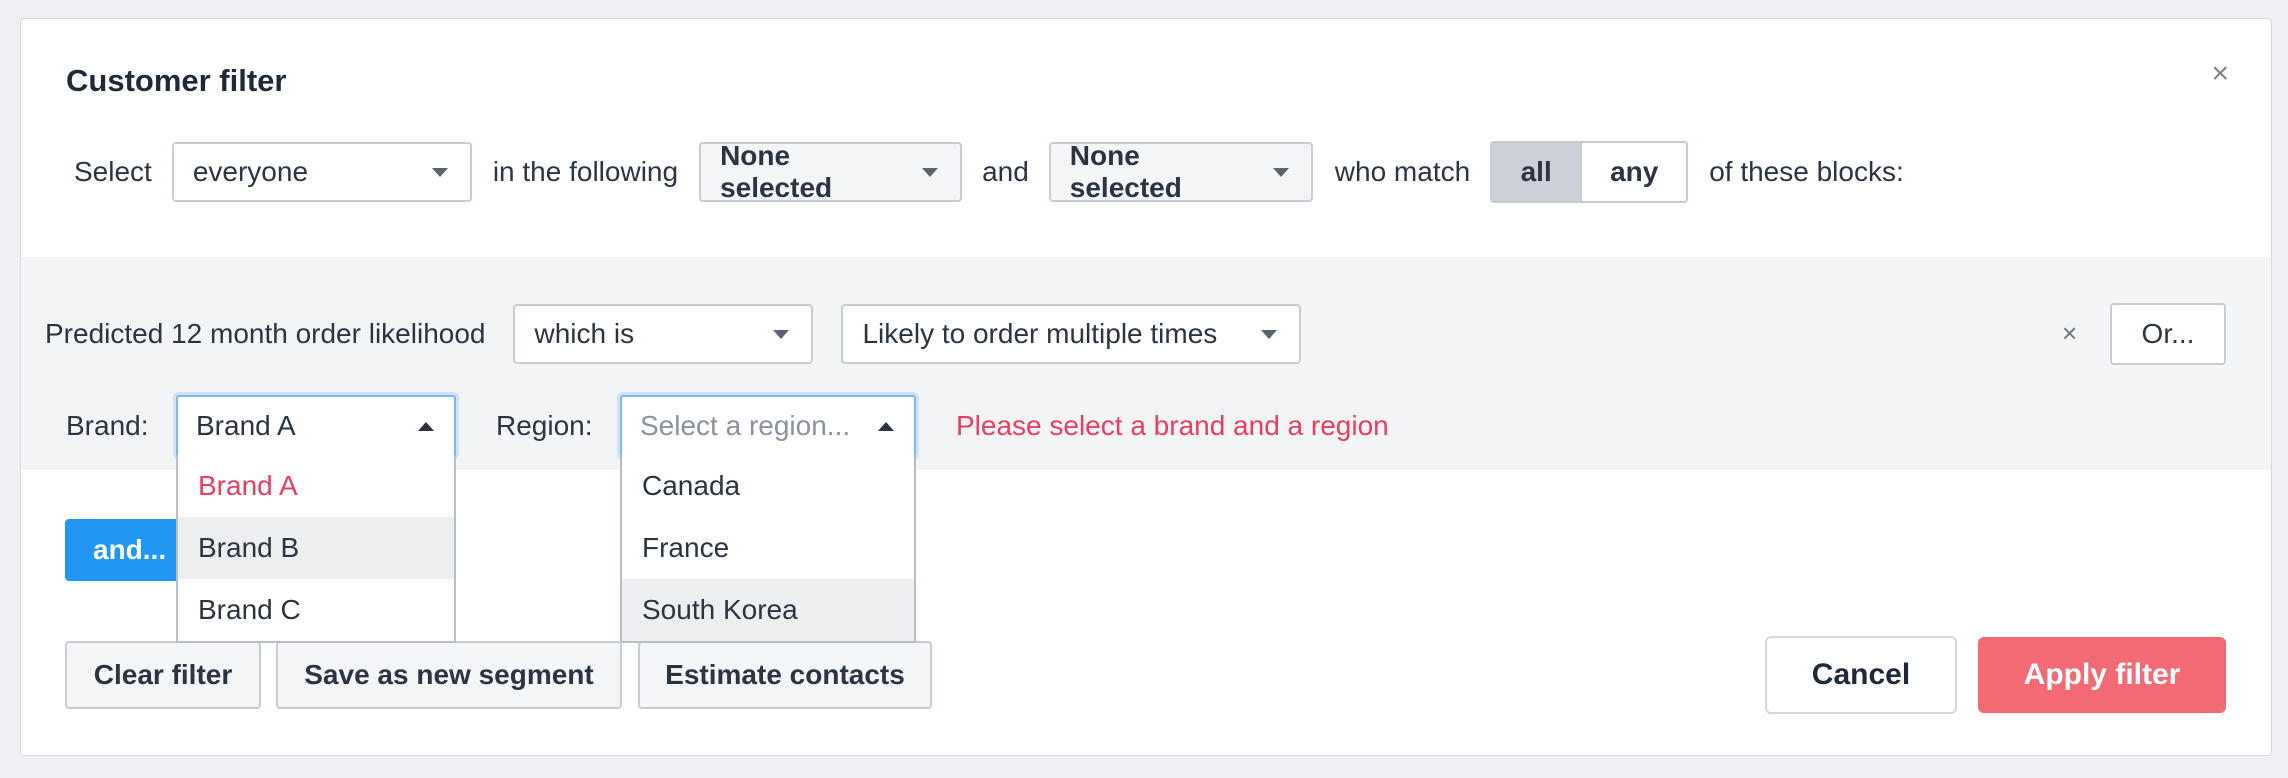 This screenshot has height=778, width=2288. What do you see at coordinates (1861, 675) in the screenshot?
I see `cancel-button: Cancel` at bounding box center [1861, 675].